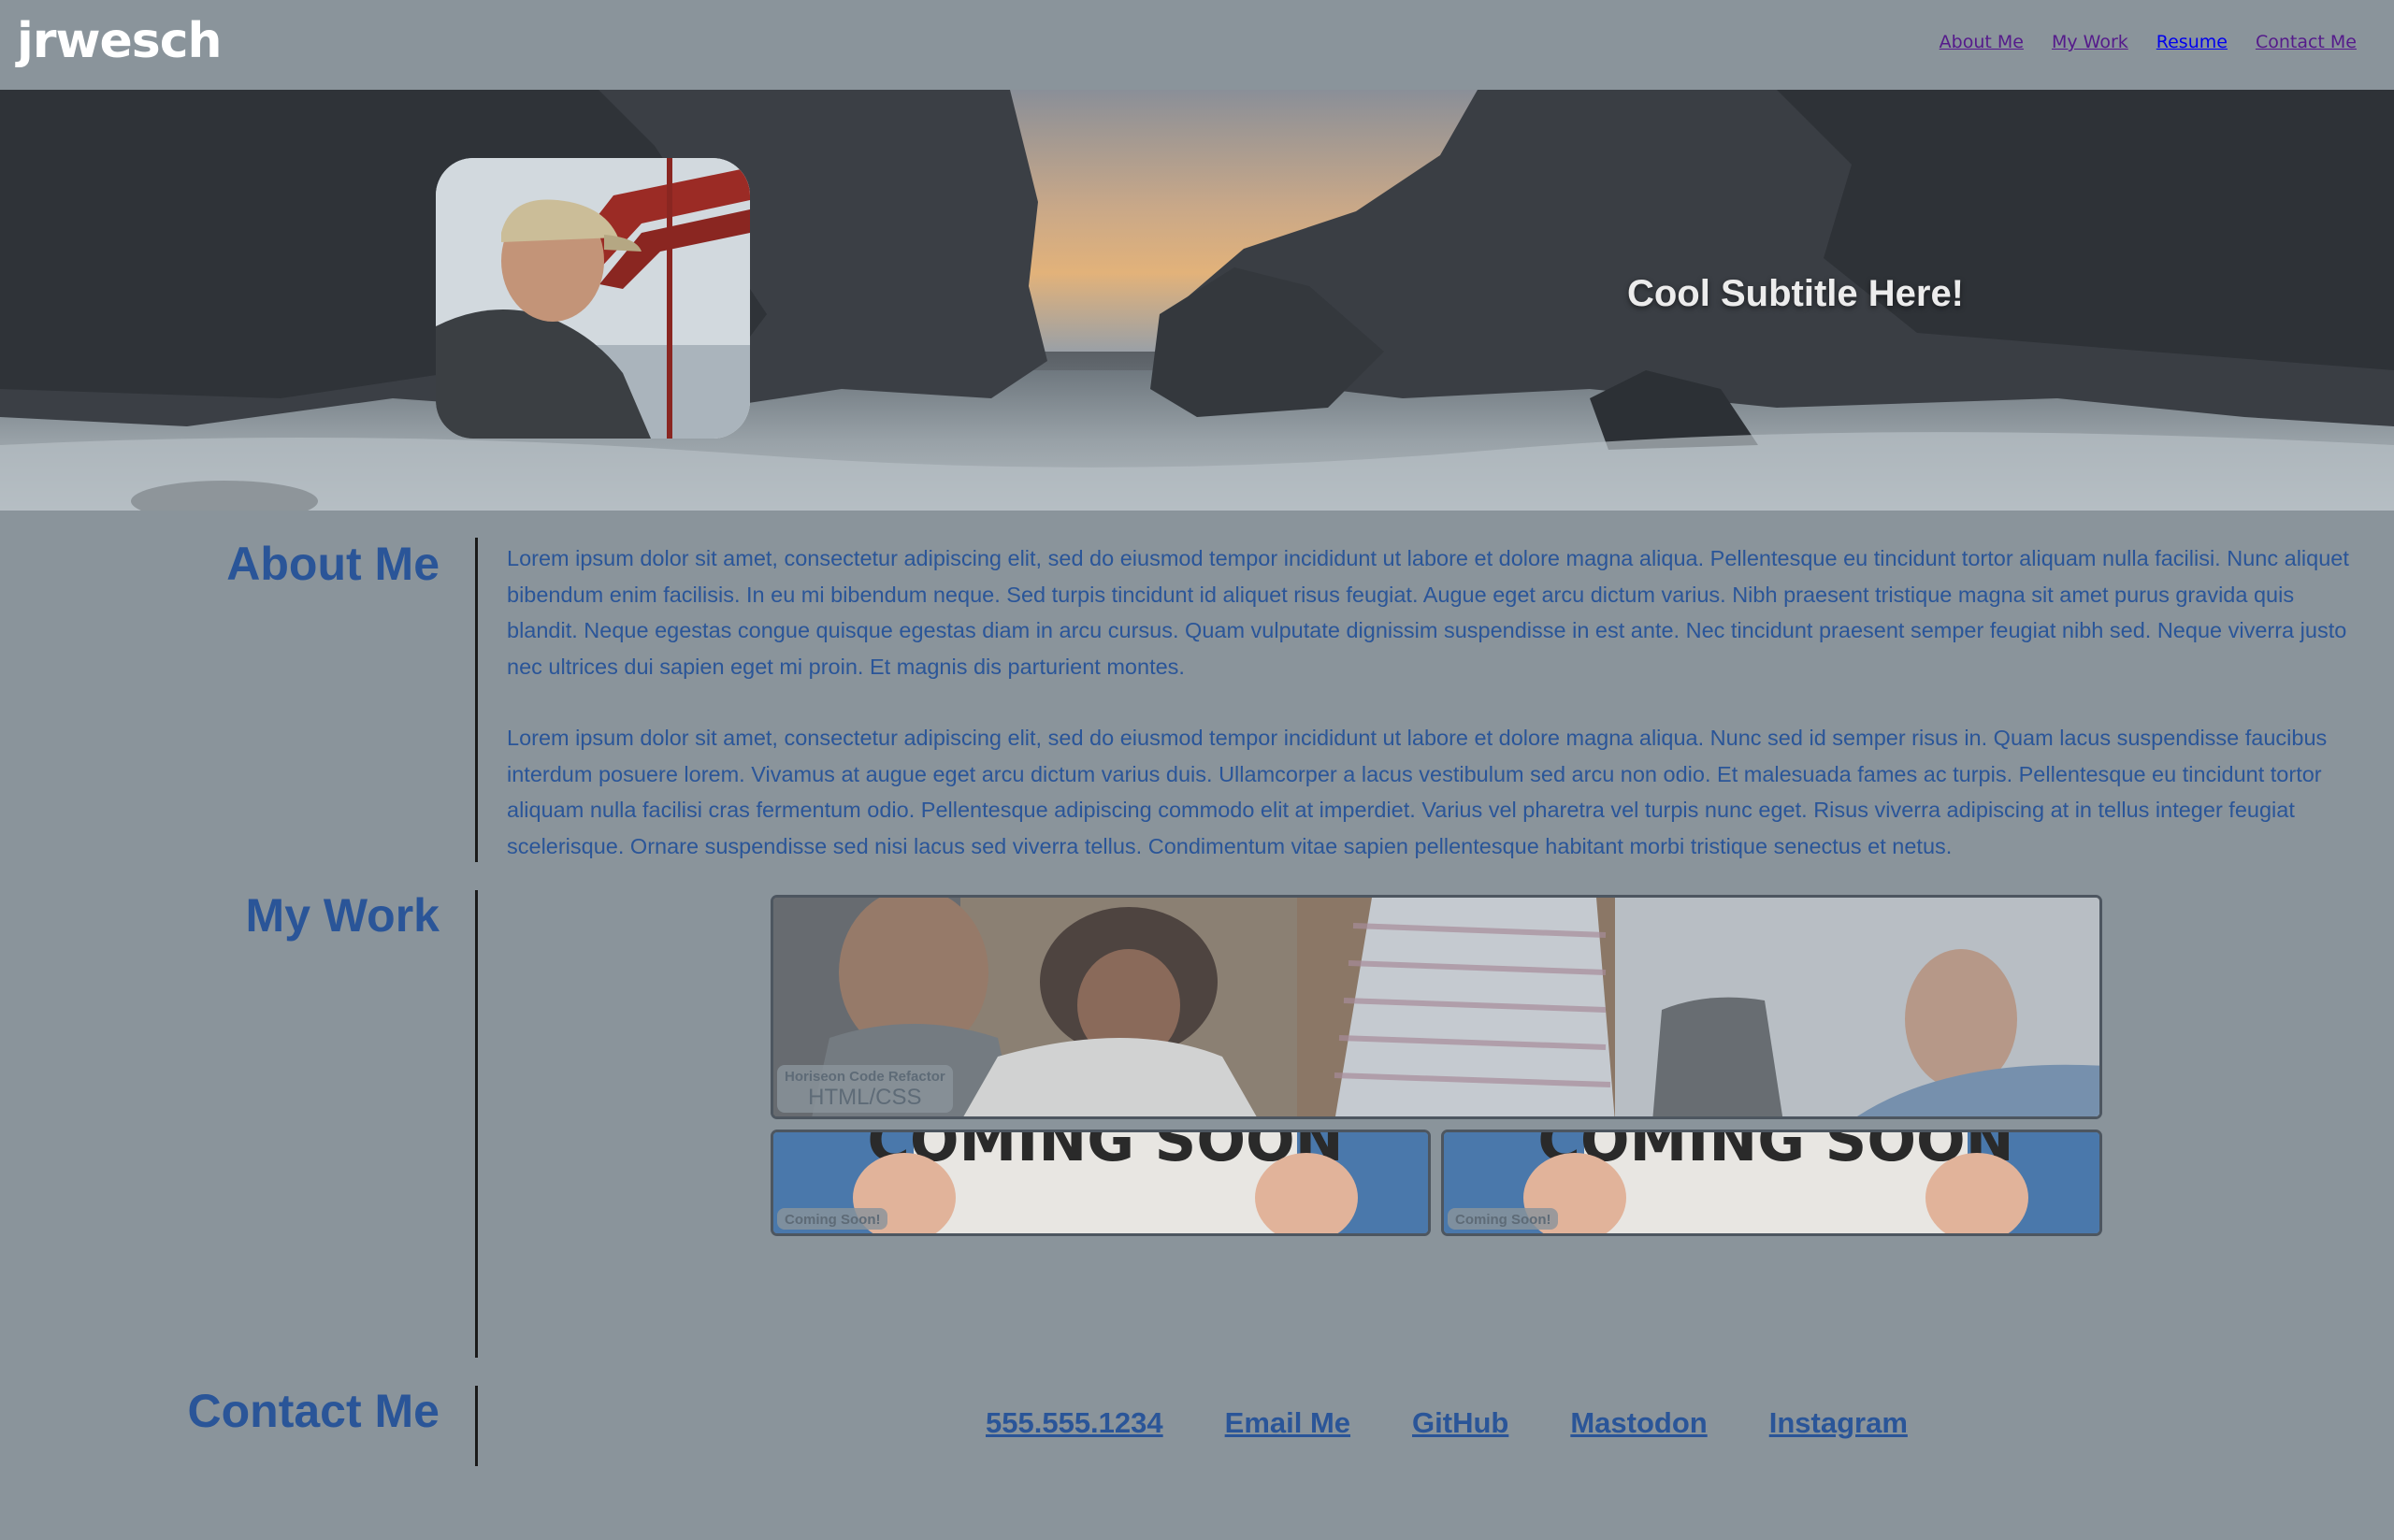 The image size is (2394, 1540). What do you see at coordinates (476, 1124) in the screenshot?
I see `my-work-divider` at bounding box center [476, 1124].